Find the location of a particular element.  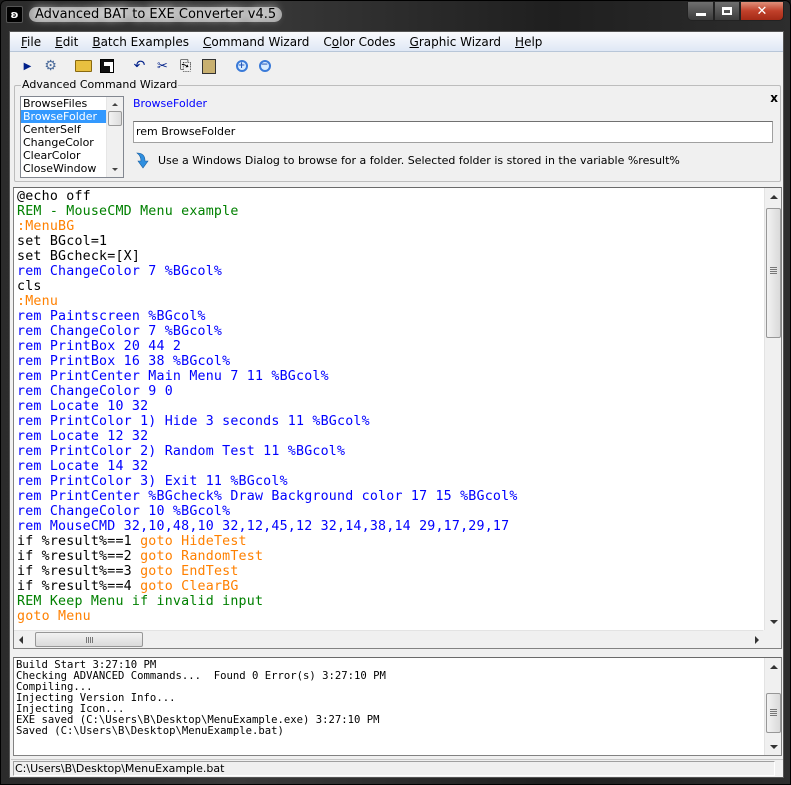

command-input: rem BrowseFolder is located at coordinates (453, 132).